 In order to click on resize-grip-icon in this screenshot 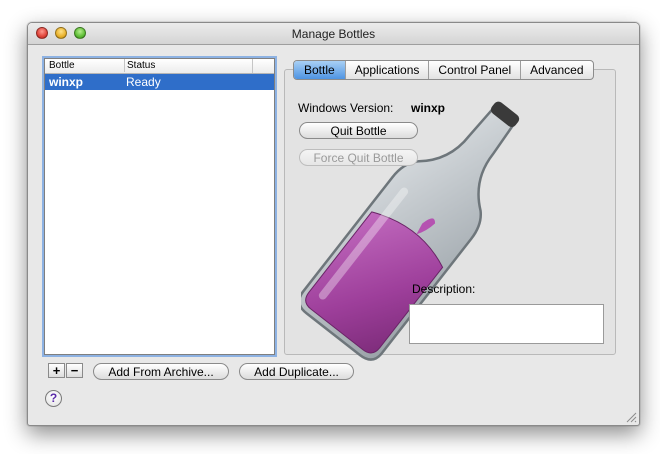, I will do `click(631, 417)`.